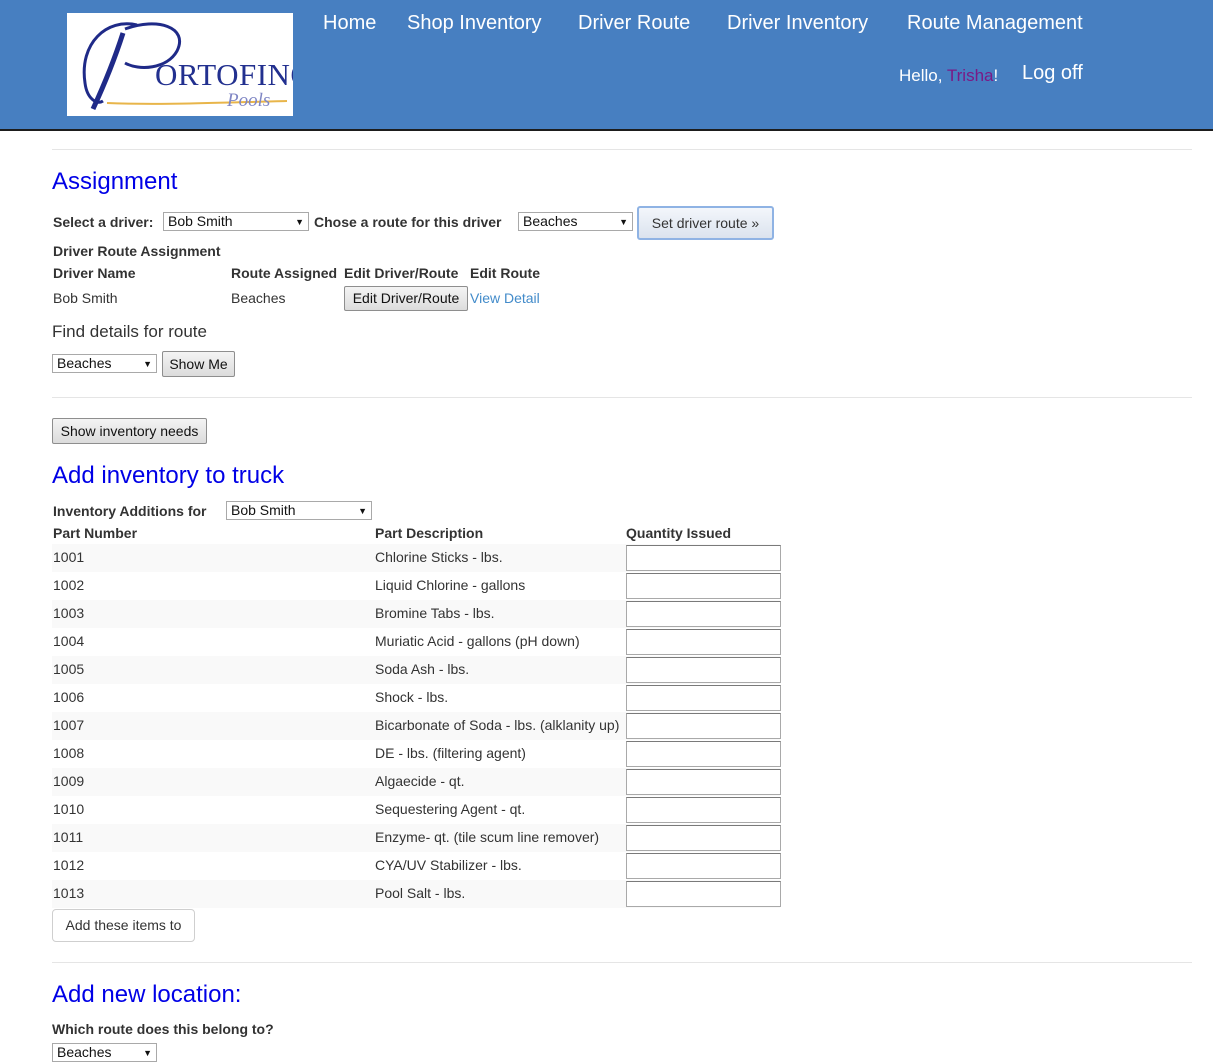  I want to click on part-number: 1009, so click(69, 781).